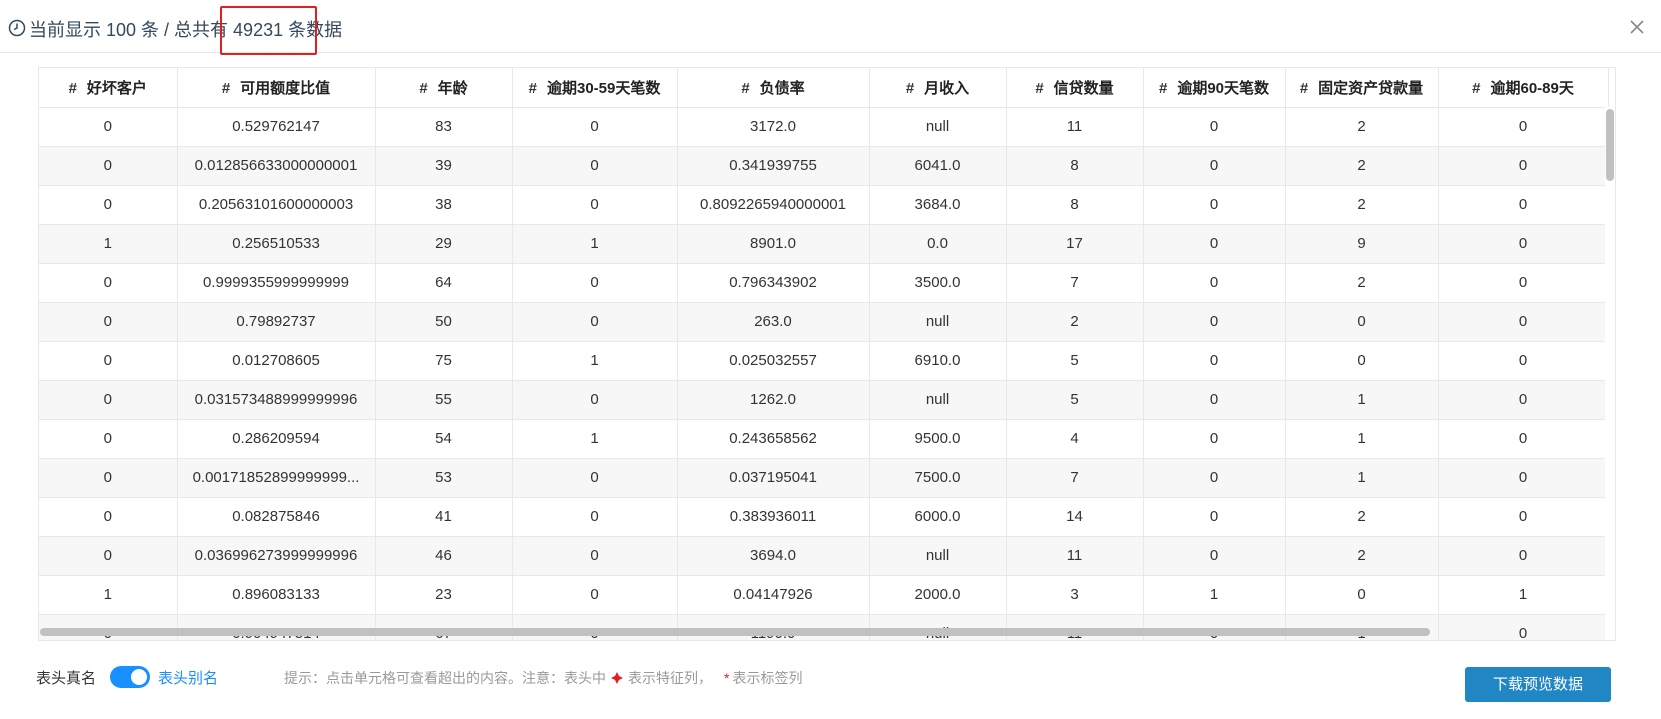 Image resolution: width=1661 pixels, height=719 pixels. Describe the element at coordinates (1214, 88) in the screenshot. I see `column-header: # 逾期90天笔数` at that location.